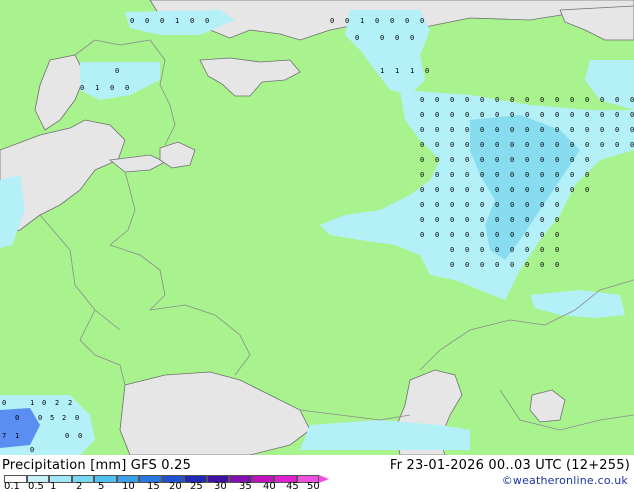 The height and width of the screenshot is (492, 634). What do you see at coordinates (52, 418) in the screenshot?
I see `grid-value: 5` at bounding box center [52, 418].